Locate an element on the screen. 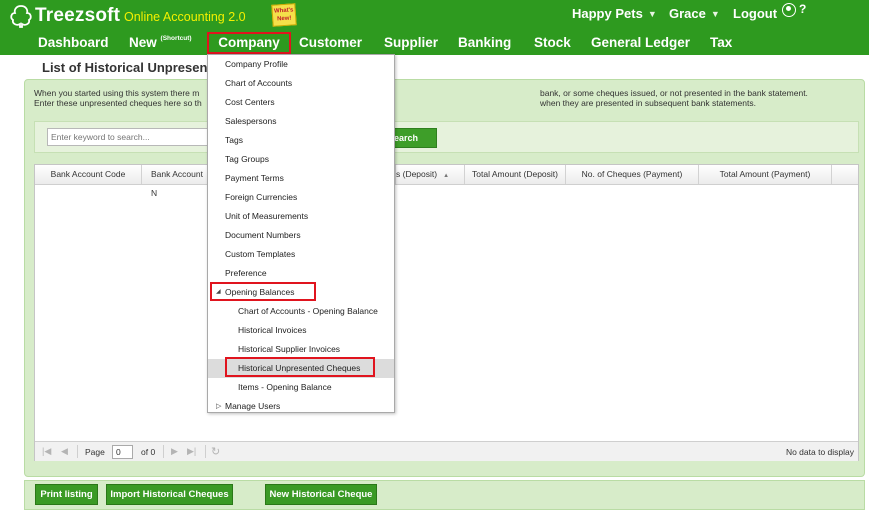 Image resolution: width=869 pixels, height=515 pixels. collapsed-triangle-icon: ▷ is located at coordinates (219, 406).